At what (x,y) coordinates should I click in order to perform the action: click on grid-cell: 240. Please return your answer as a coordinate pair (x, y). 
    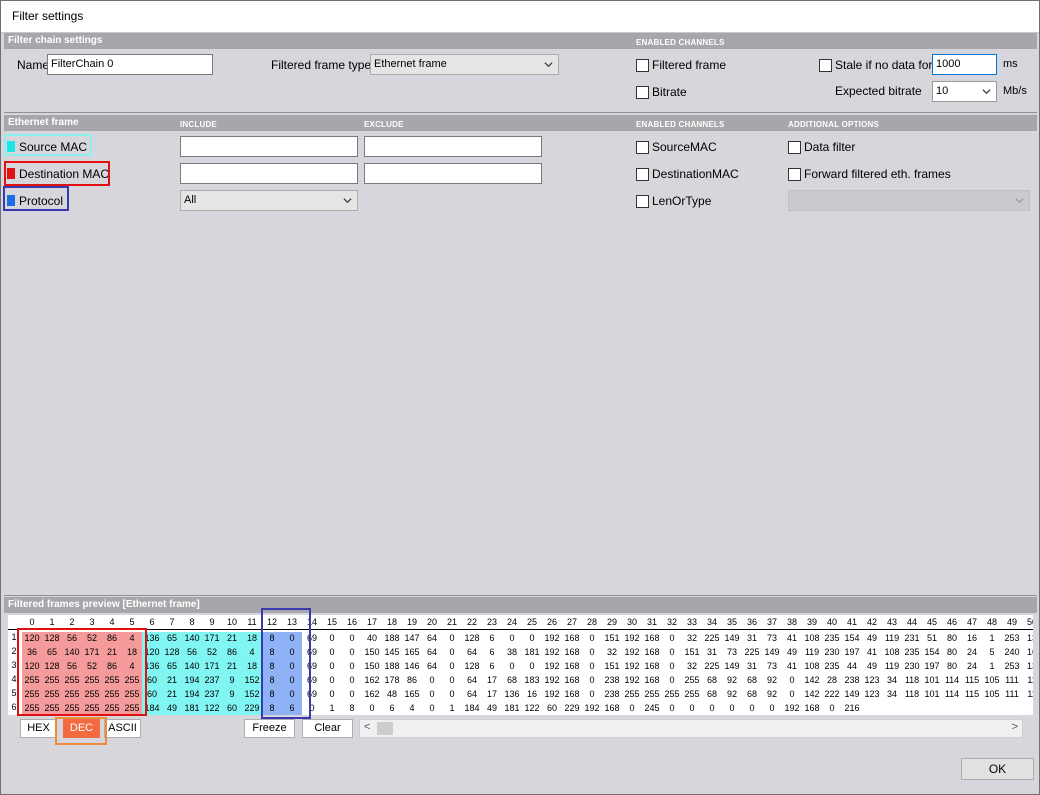
    Looking at the image, I should click on (1012, 653).